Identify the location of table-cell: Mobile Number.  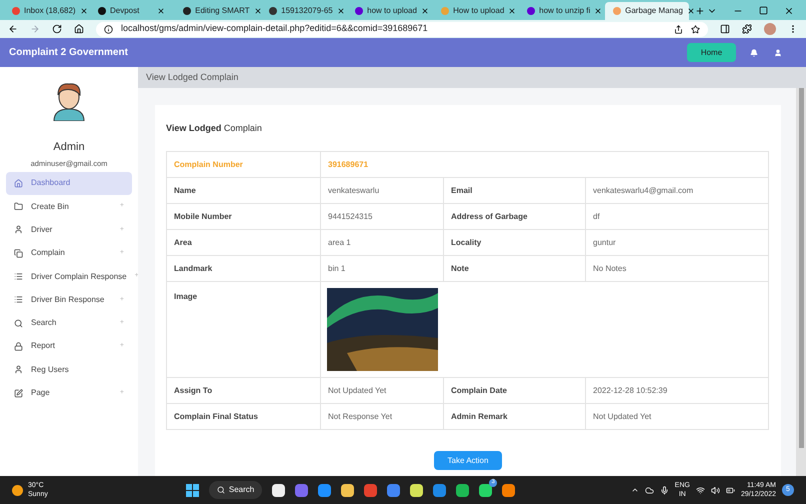
(244, 216).